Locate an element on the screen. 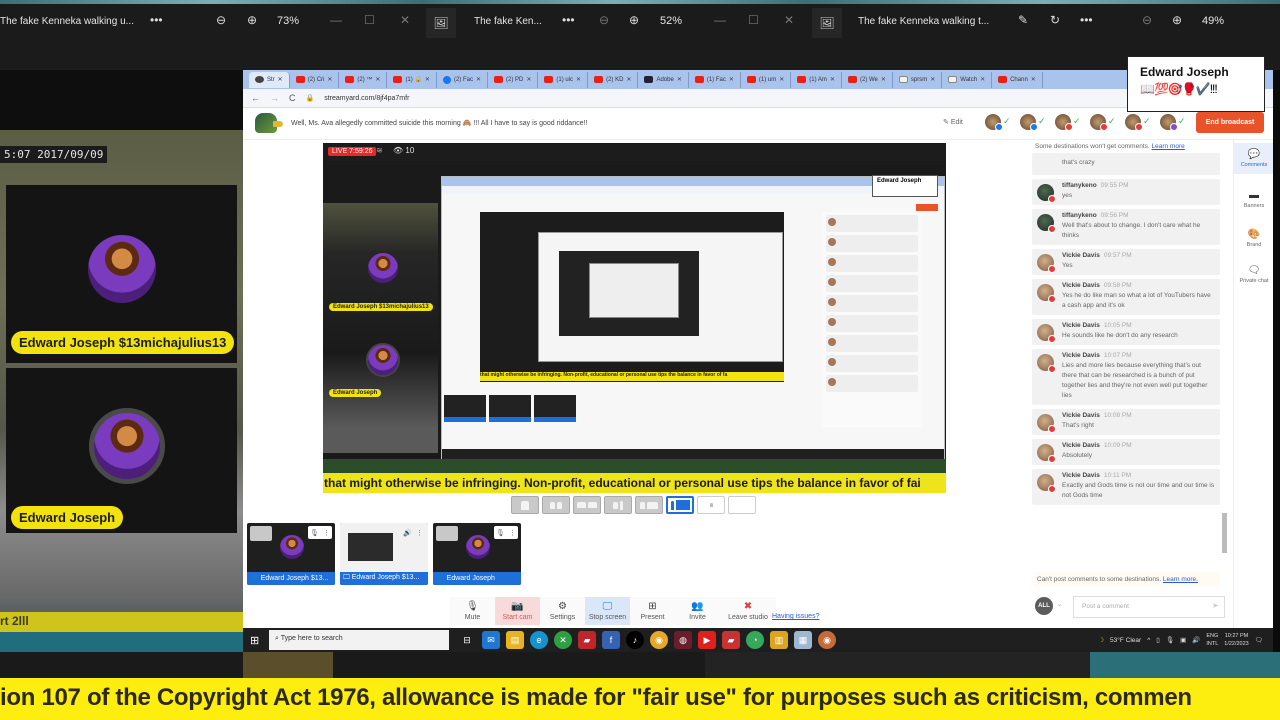 The image size is (1280, 720). present-button: ⊞ Present is located at coordinates (652, 611).